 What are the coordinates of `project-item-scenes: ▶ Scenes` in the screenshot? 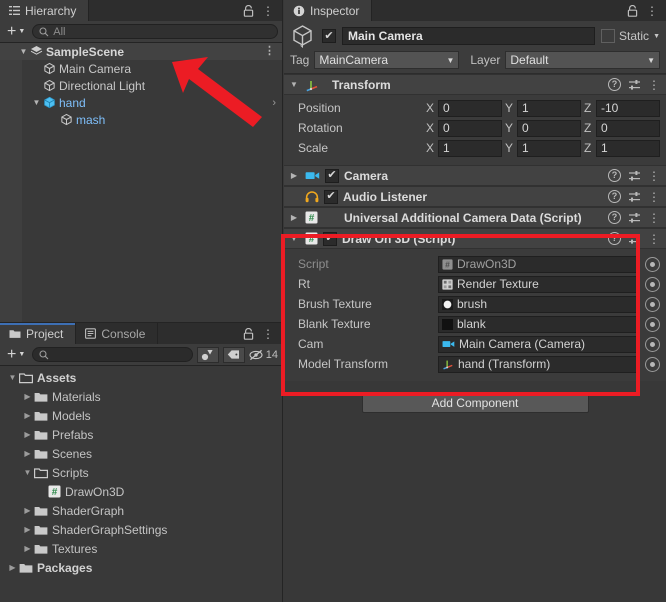 It's located at (141, 453).